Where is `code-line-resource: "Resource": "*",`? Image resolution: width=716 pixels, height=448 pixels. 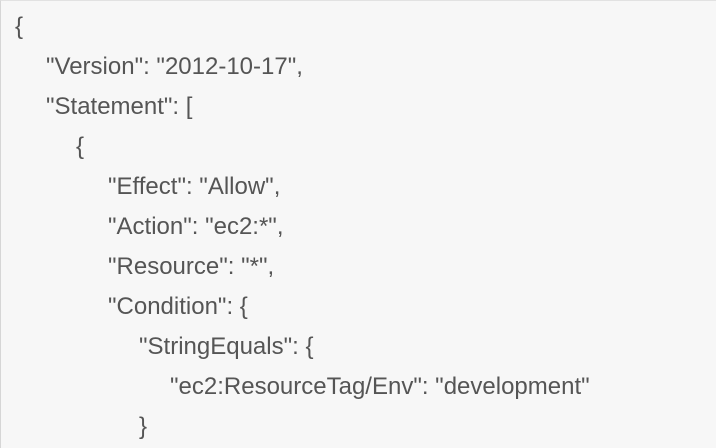
code-line-resource: "Resource": "*", is located at coordinates (191, 266).